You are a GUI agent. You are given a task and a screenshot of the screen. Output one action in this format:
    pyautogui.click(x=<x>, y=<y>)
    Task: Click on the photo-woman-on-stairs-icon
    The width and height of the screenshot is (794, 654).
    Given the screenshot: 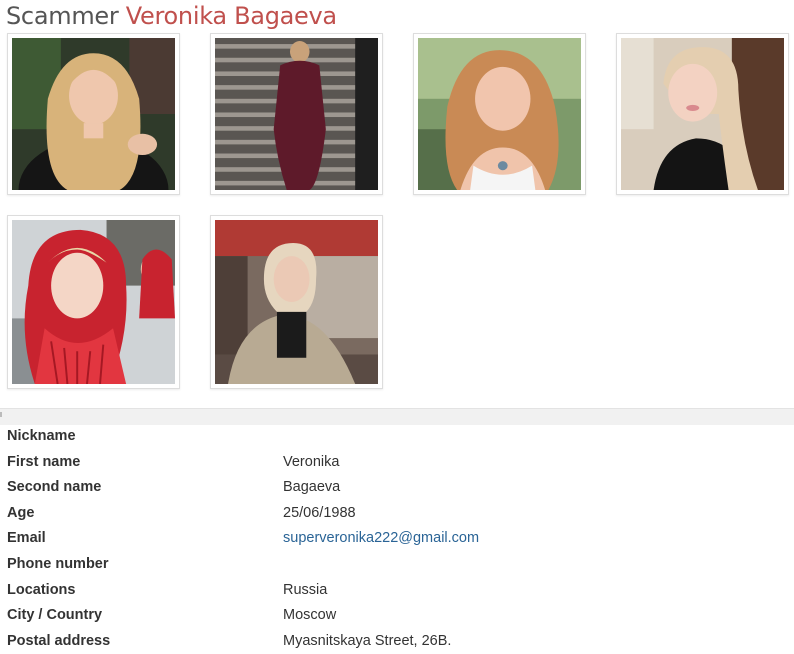 What is the action you would take?
    pyautogui.click(x=296, y=114)
    